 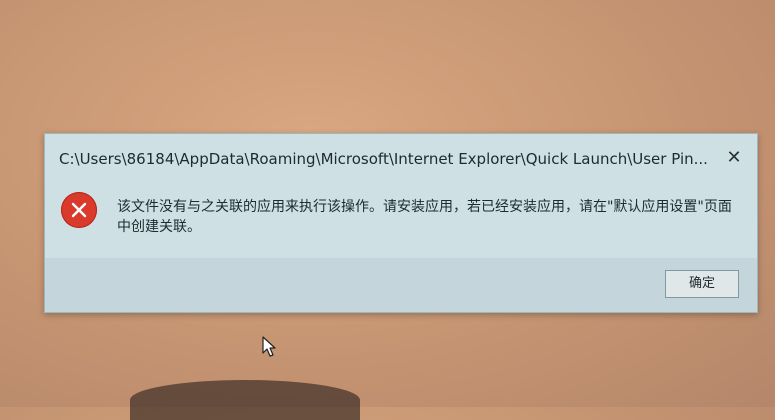 I want to click on x-mark-icon, so click(x=79, y=210).